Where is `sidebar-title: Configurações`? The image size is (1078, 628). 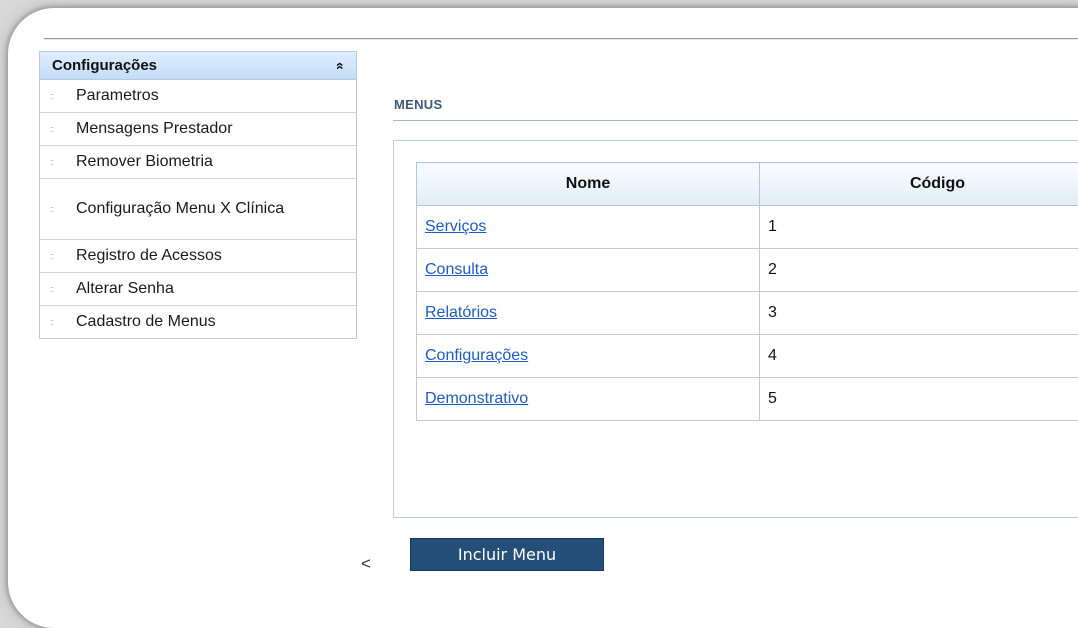 sidebar-title: Configurações is located at coordinates (104, 65).